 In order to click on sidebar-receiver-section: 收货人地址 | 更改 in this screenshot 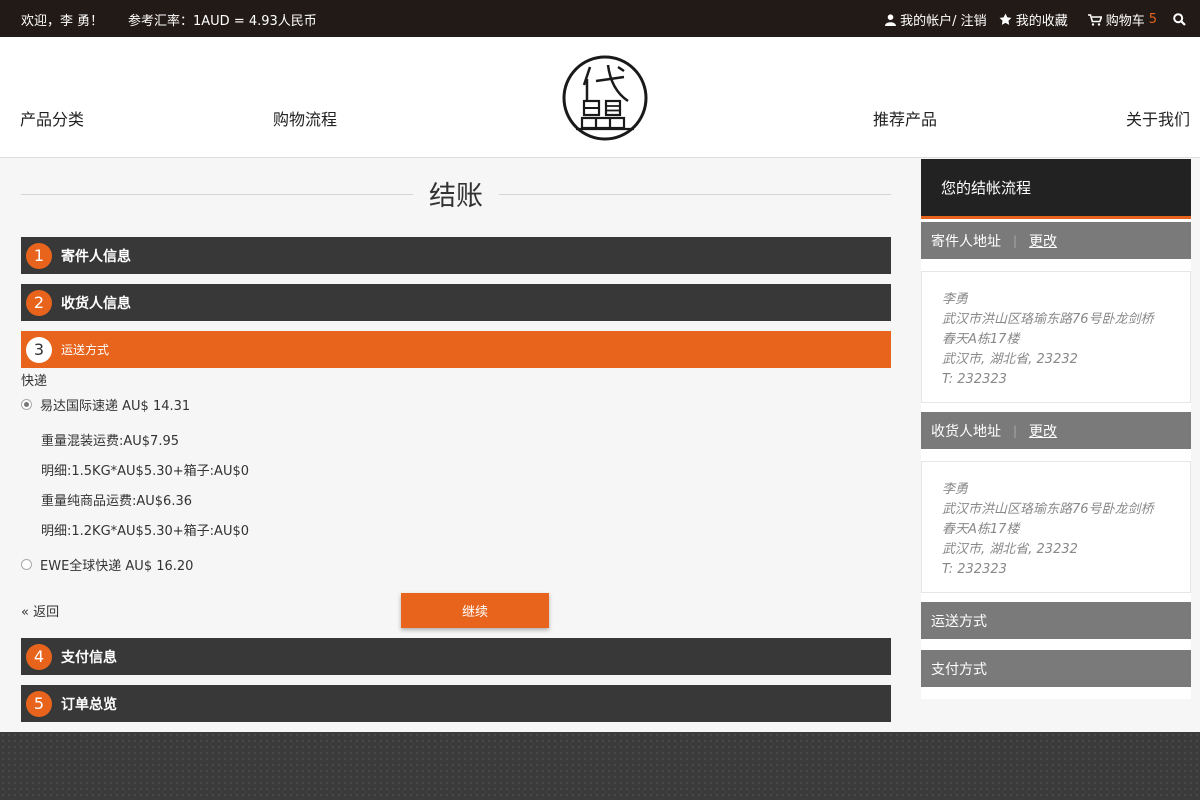, I will do `click(1056, 430)`.